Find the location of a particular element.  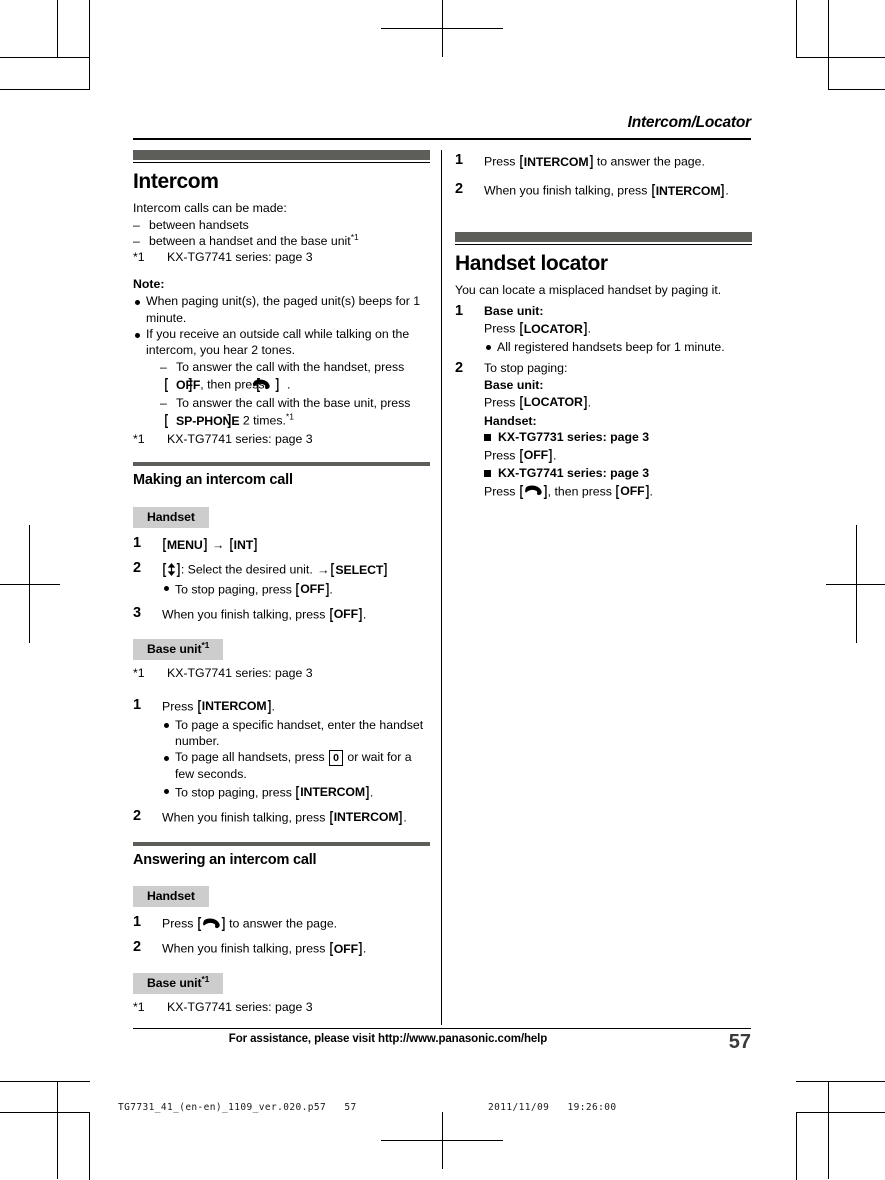

series-head-7731: KX-TG7731 series: page 3 is located at coordinates (618, 437).